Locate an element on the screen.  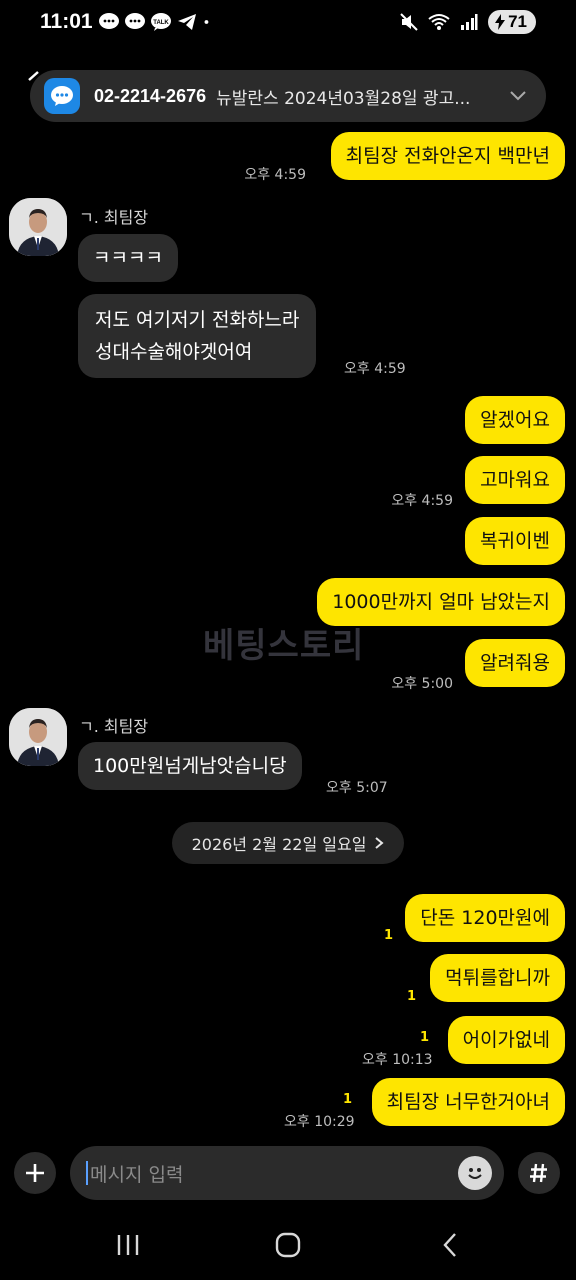
status-app-icons: TALK is located at coordinates (157, 22).